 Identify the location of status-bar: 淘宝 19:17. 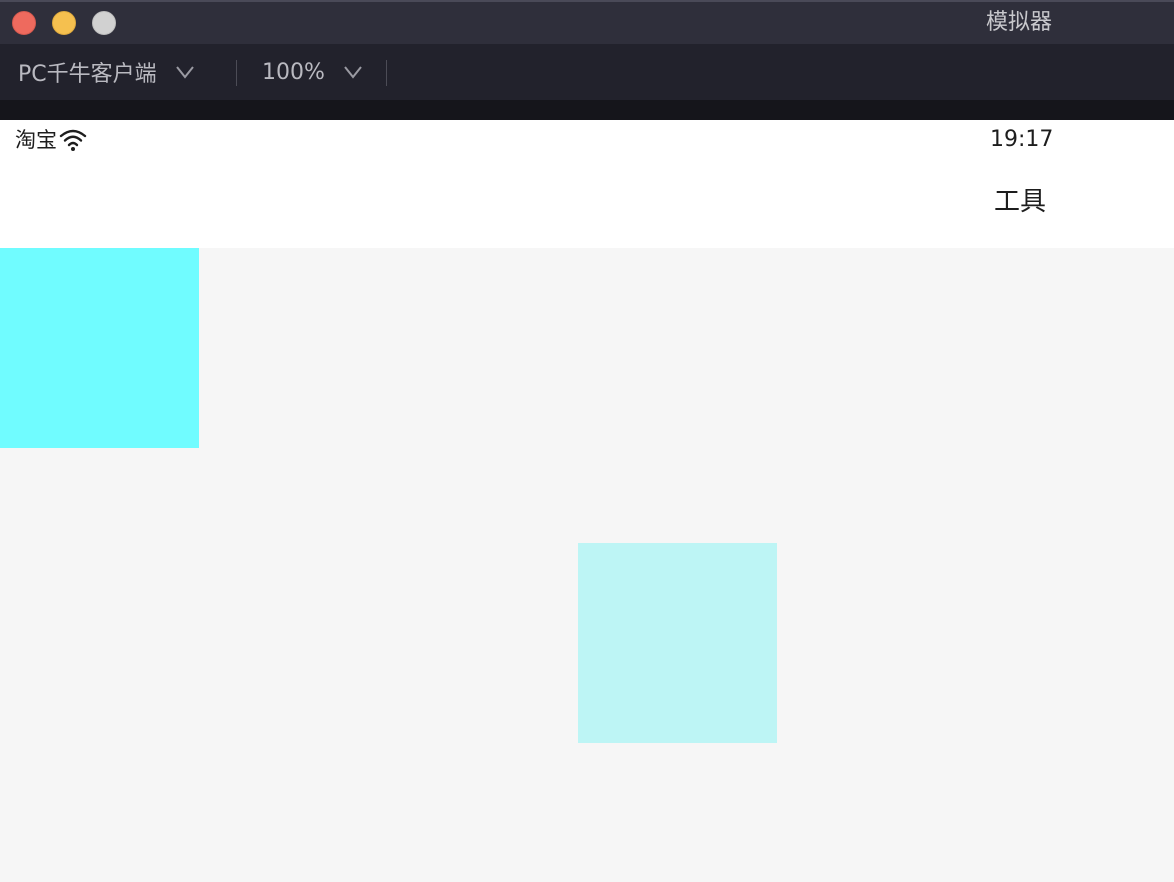
(587, 140).